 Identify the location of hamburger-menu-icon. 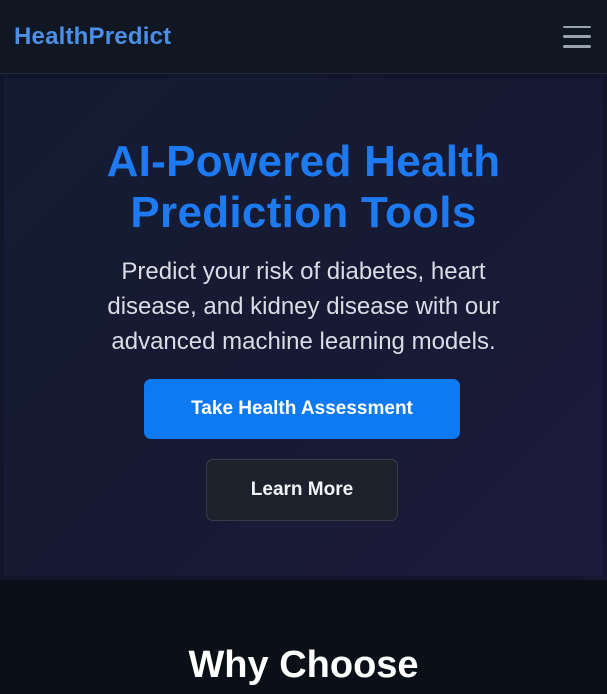
(577, 36).